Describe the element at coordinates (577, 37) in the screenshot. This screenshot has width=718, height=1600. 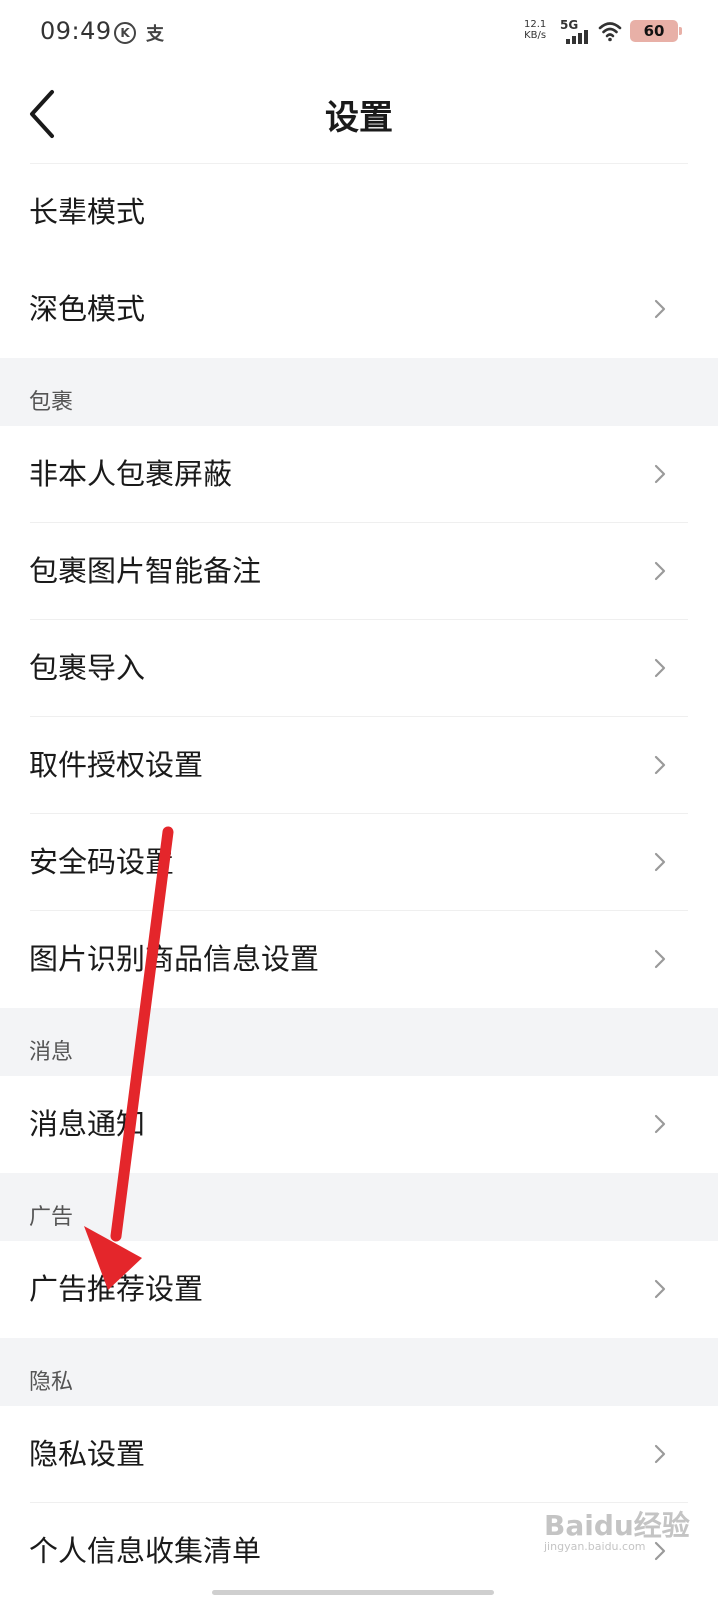
I see `signal-icon` at that location.